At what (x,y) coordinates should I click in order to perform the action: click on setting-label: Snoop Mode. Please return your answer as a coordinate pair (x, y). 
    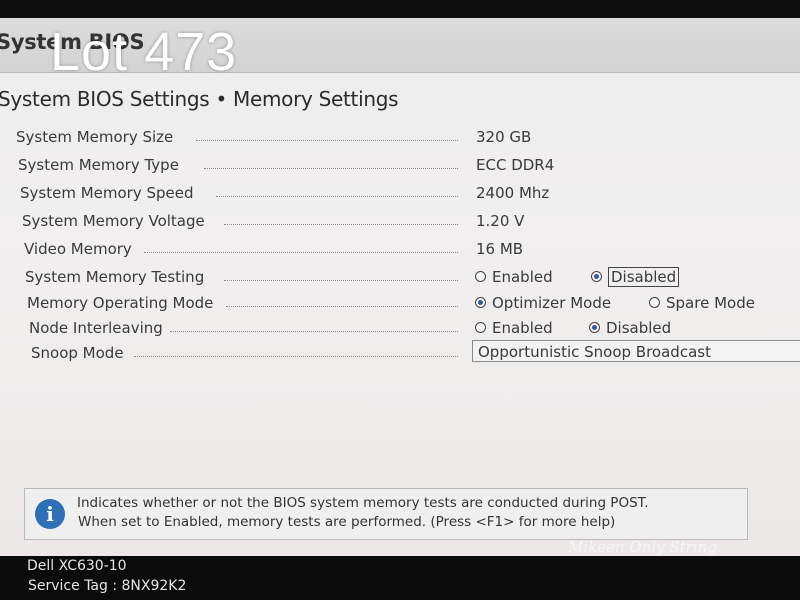
    Looking at the image, I should click on (77, 353).